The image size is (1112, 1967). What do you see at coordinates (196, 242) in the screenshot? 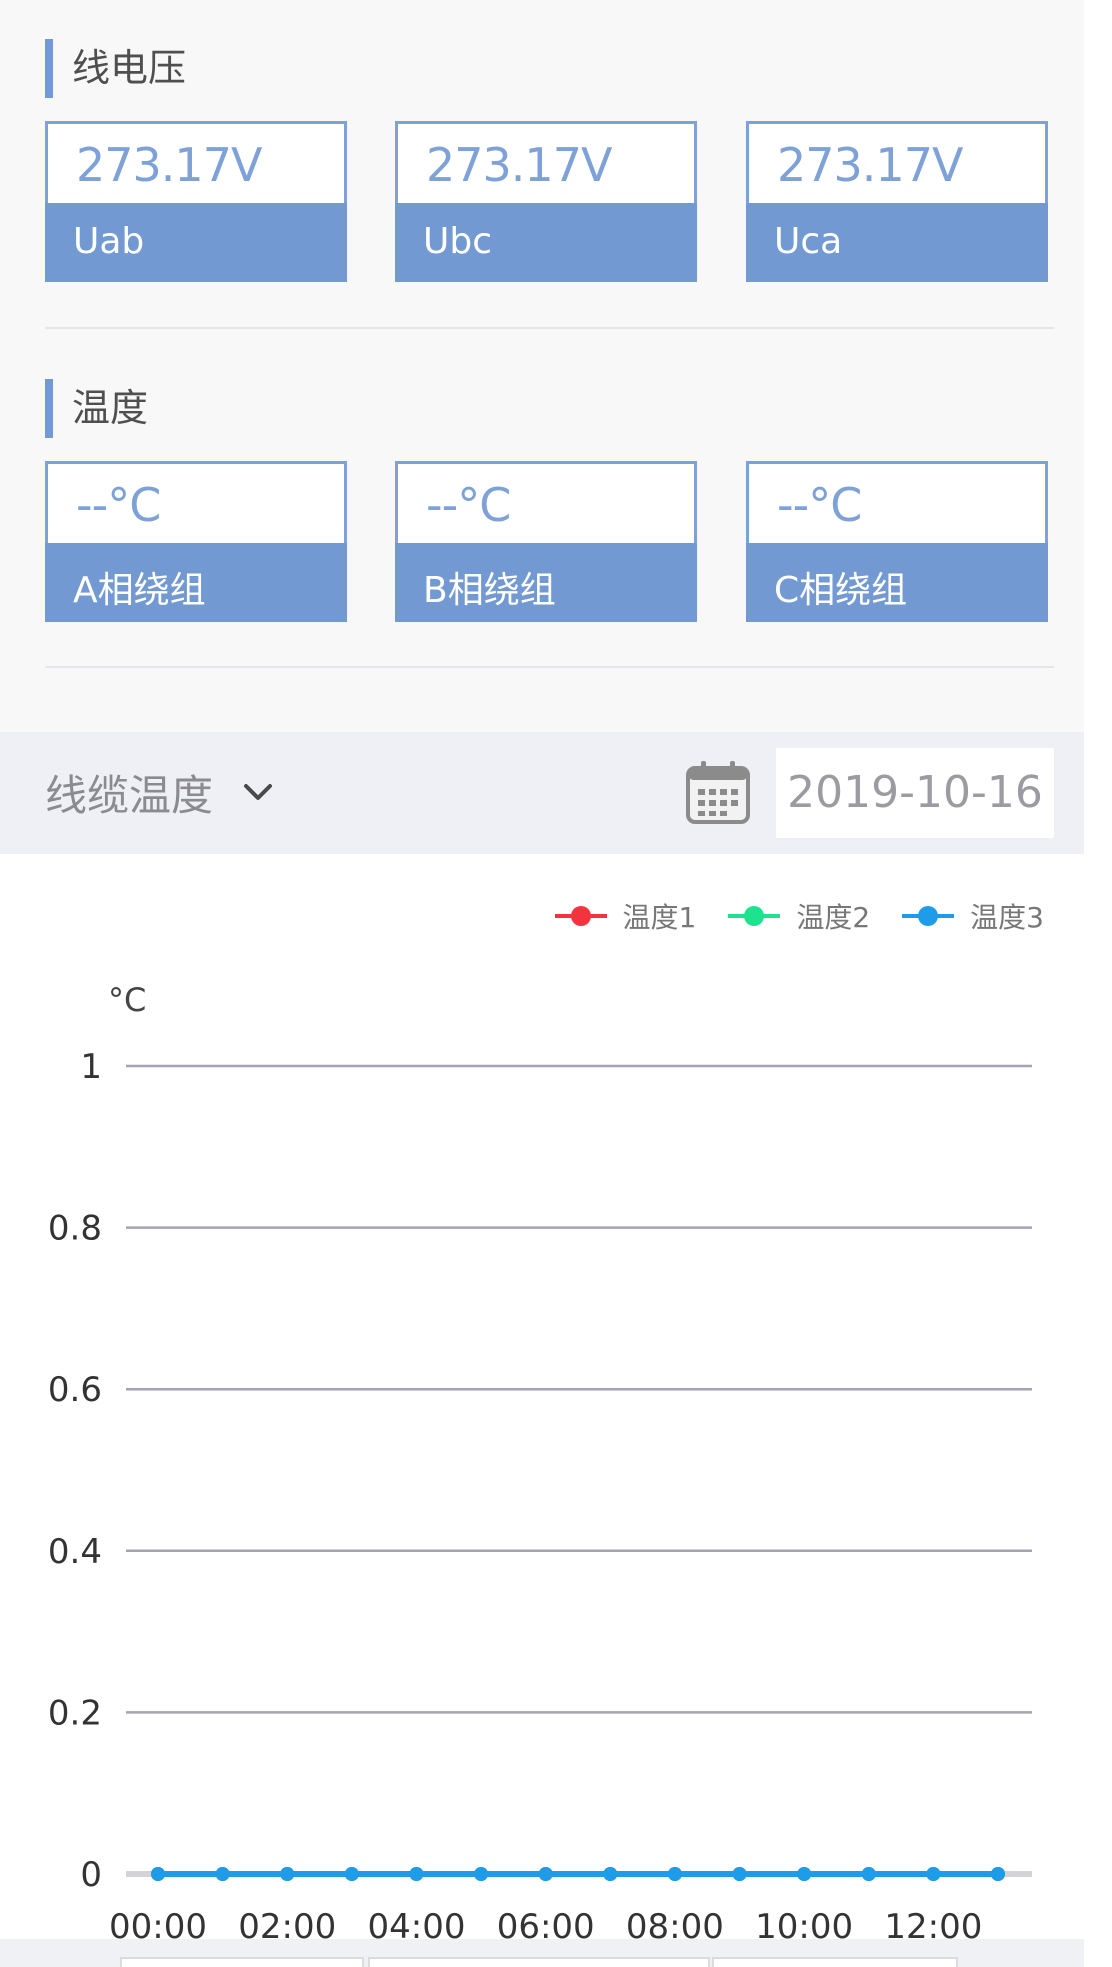
I see `card-label-bar: Uab` at bounding box center [196, 242].